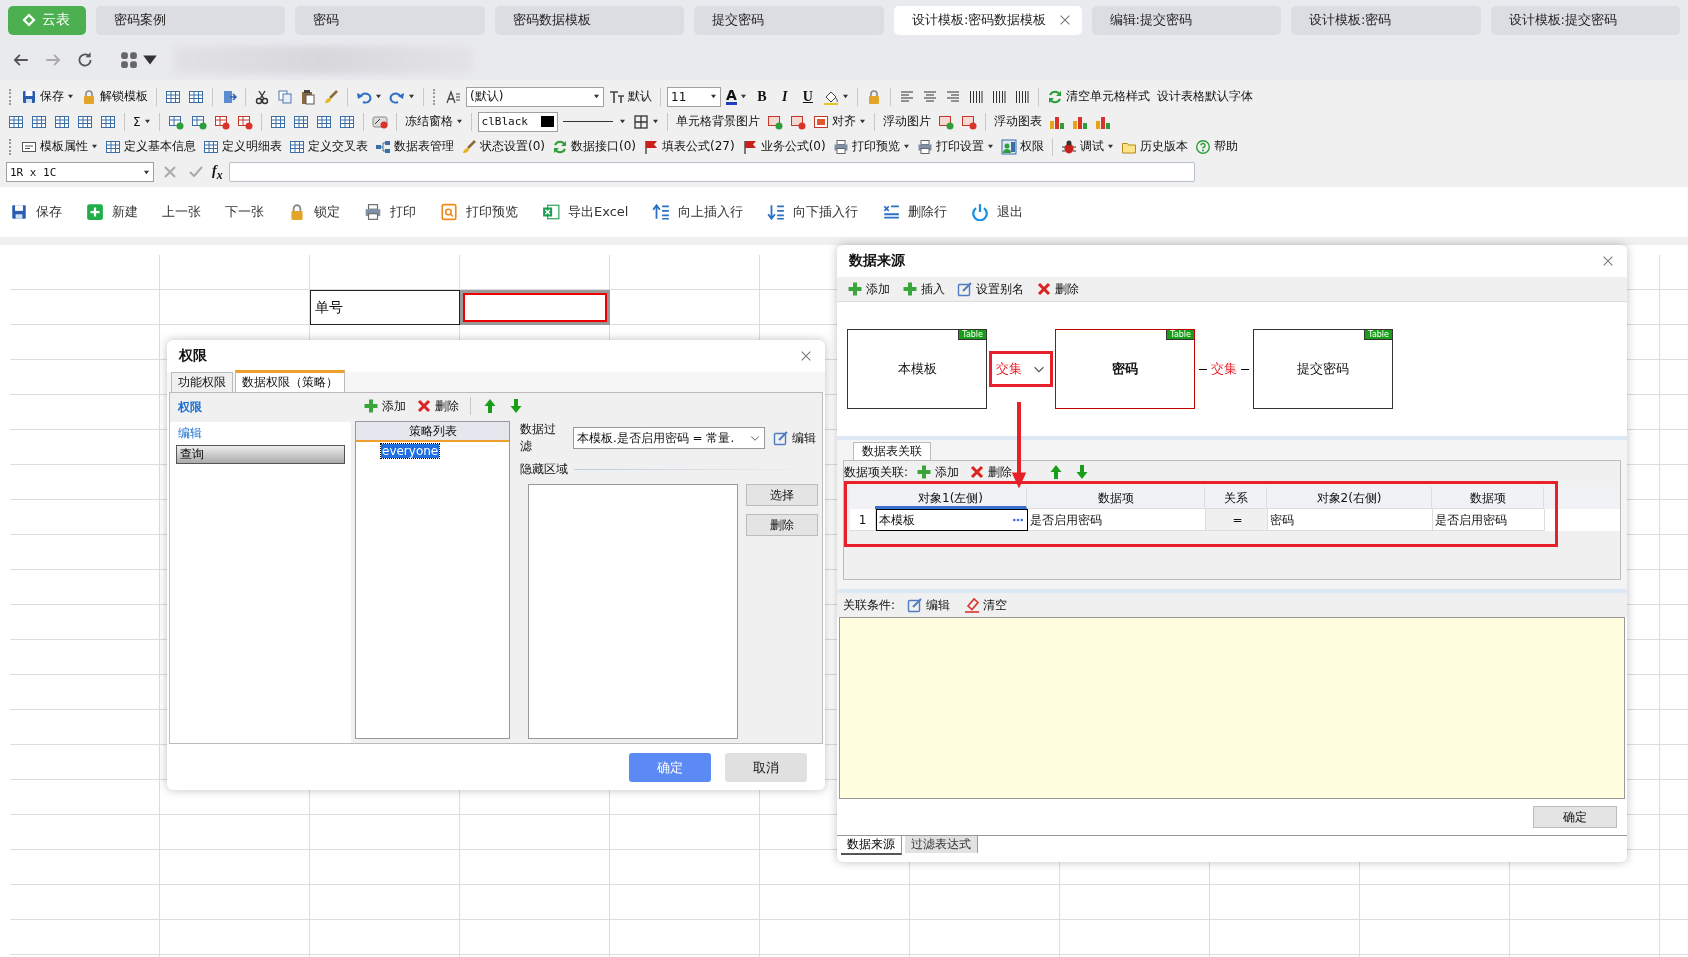 This screenshot has width=1688, height=957. I want to click on action-button: 打印, so click(390, 212).